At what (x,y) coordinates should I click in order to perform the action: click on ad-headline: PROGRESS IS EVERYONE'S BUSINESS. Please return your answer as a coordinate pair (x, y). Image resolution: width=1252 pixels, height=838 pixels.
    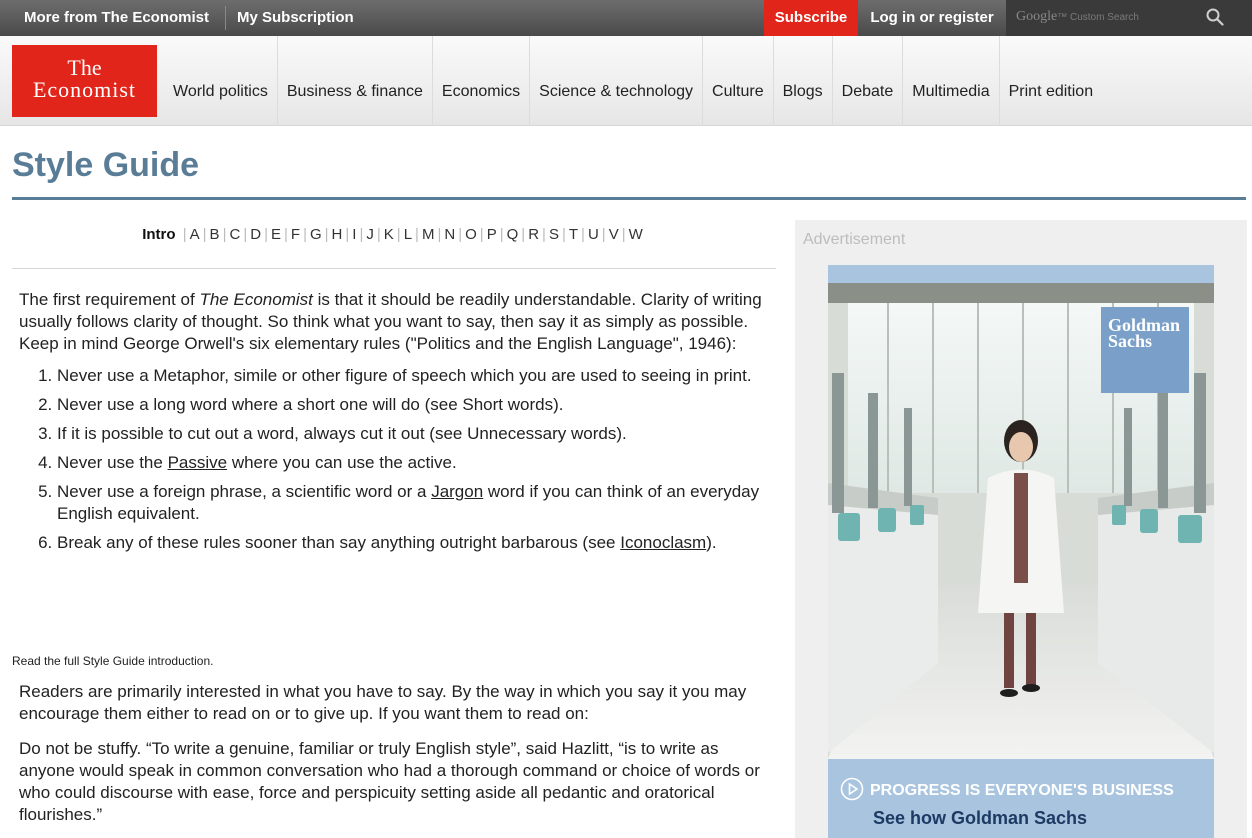
    Looking at the image, I should click on (1025, 789).